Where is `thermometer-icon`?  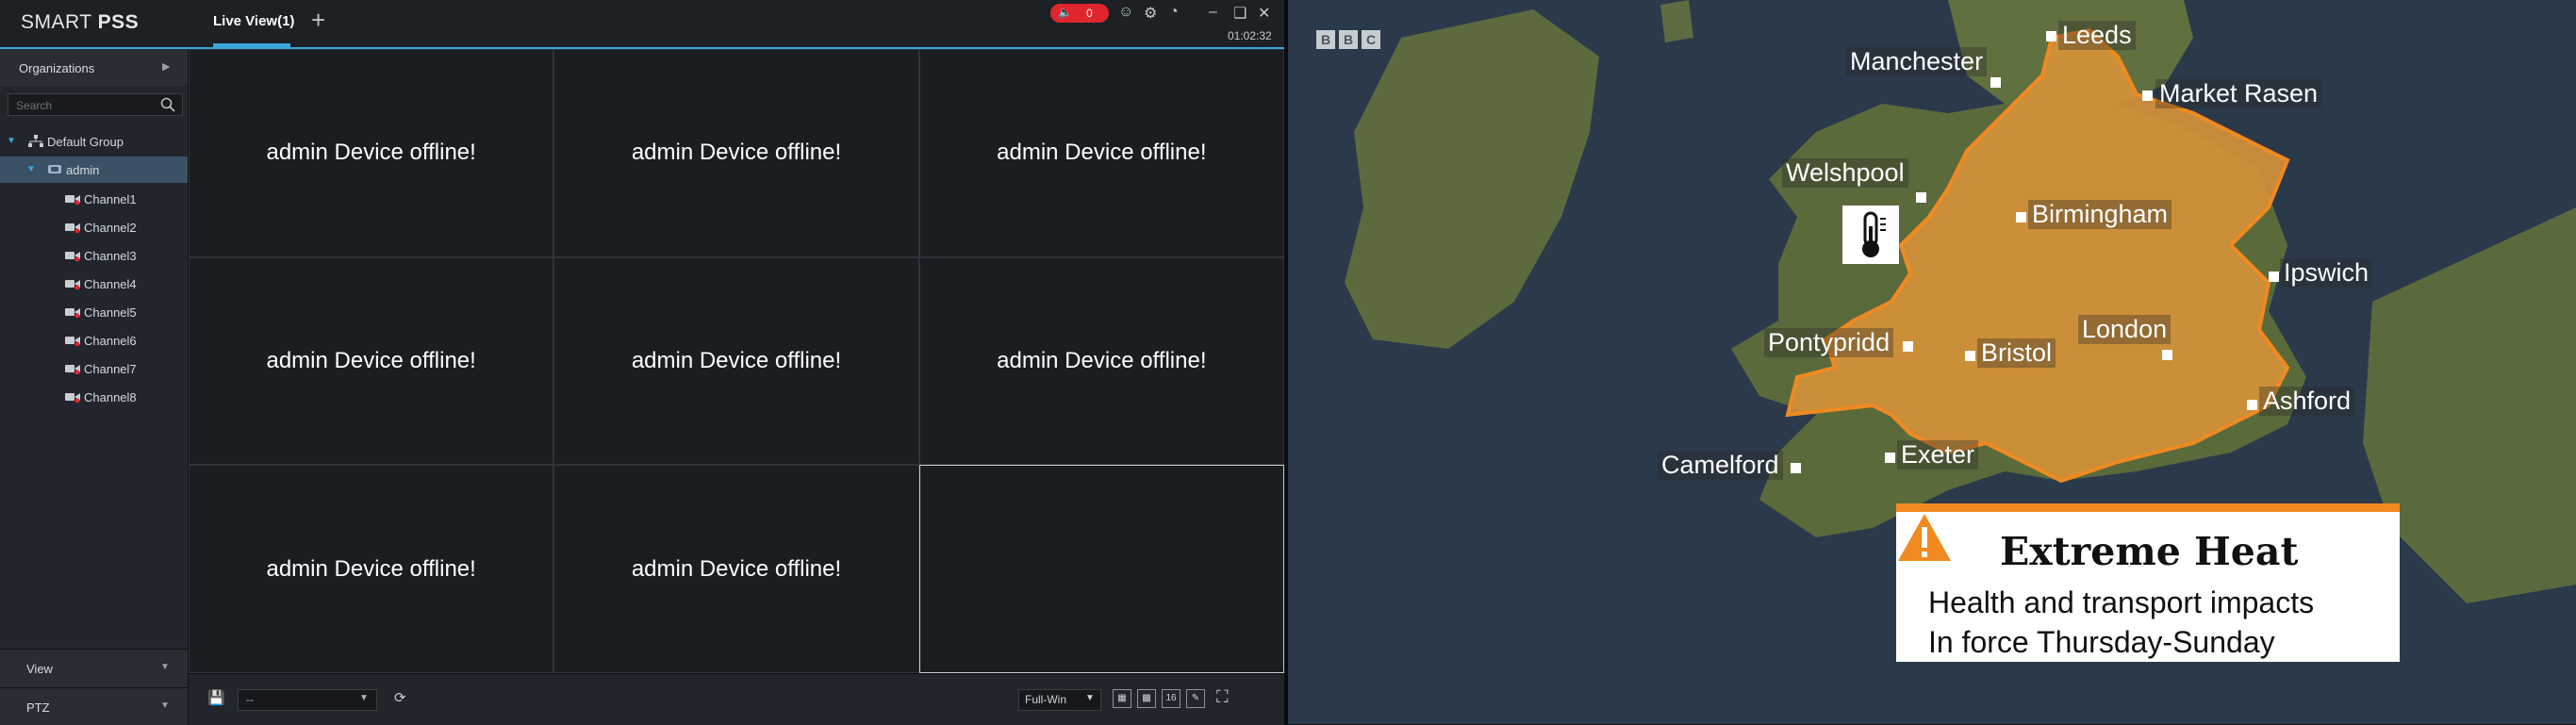 thermometer-icon is located at coordinates (1870, 235).